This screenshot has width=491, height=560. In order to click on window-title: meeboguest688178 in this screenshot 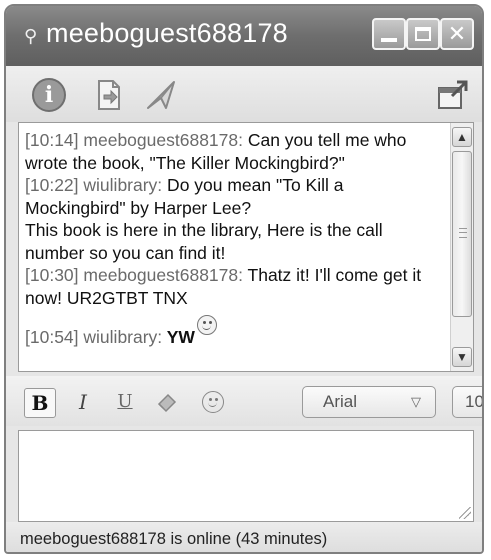, I will do `click(167, 33)`.